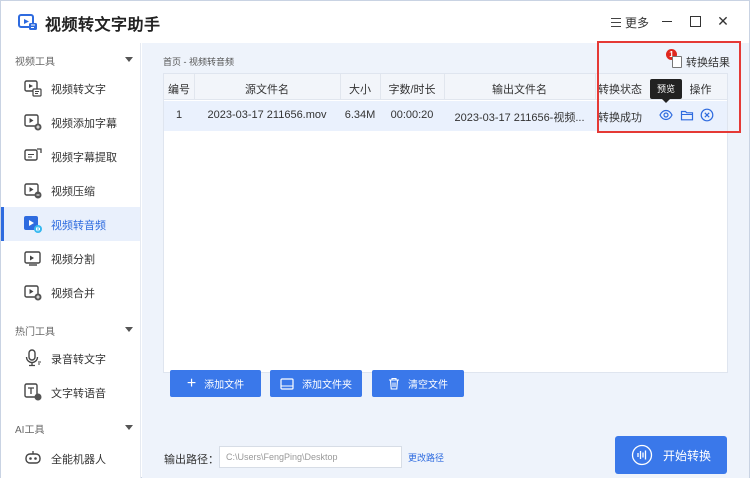 The image size is (750, 478). Describe the element at coordinates (103, 25) in the screenshot. I see `app-title: 视频转文字助手` at that location.